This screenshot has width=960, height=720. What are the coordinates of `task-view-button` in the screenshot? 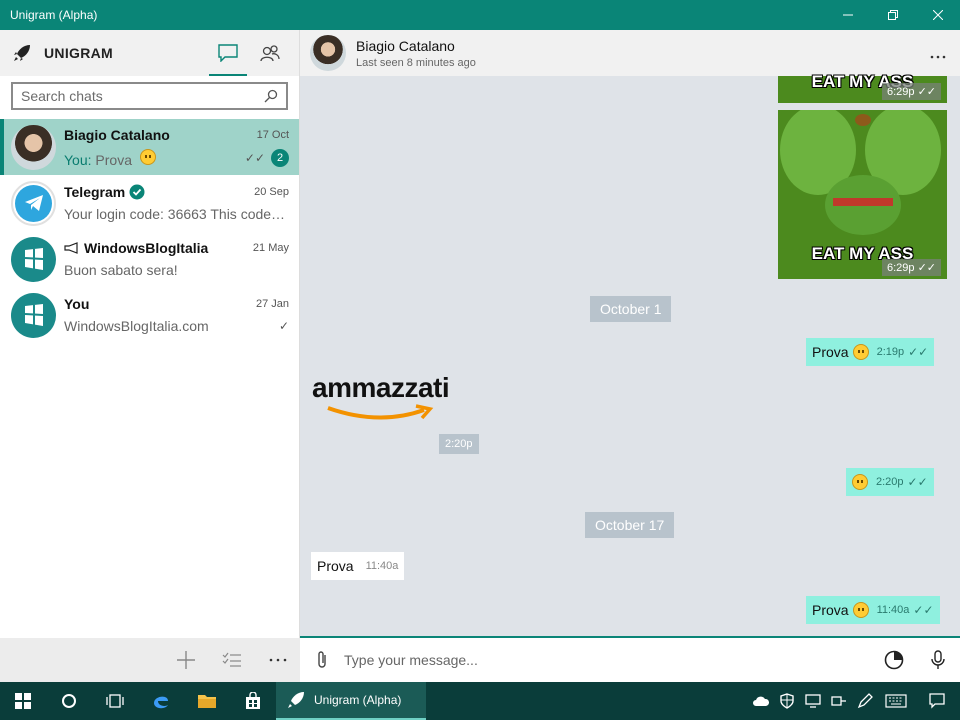 It's located at (115, 701).